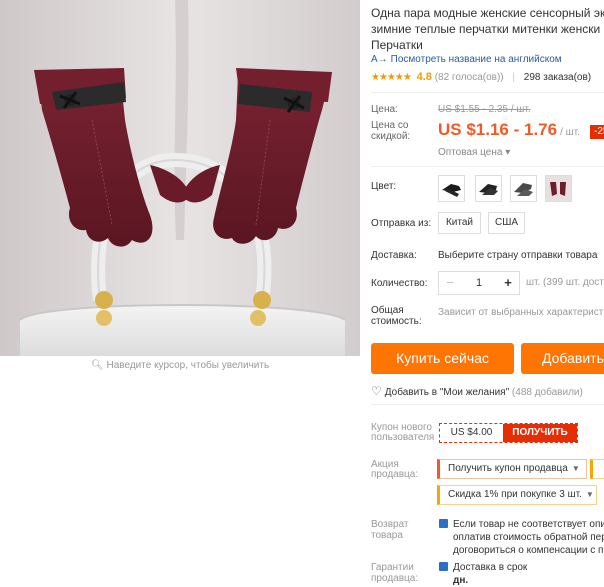  I want to click on price-unit: / шт., so click(570, 132).